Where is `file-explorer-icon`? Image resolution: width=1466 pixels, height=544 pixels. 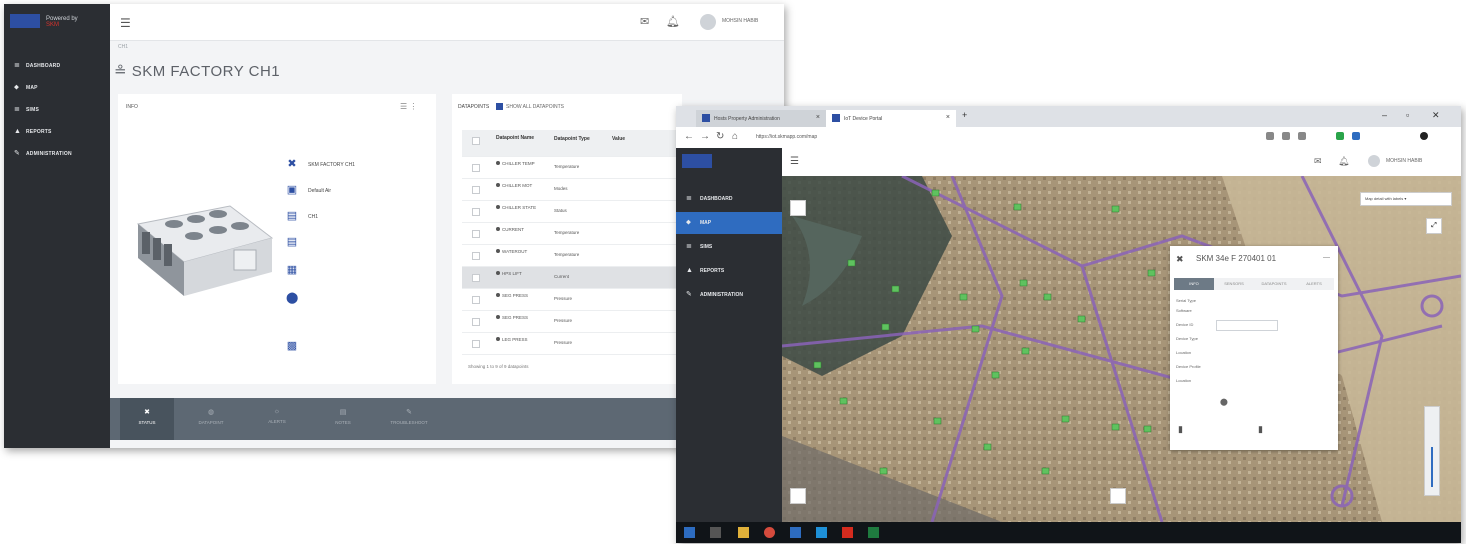 file-explorer-icon is located at coordinates (743, 532).